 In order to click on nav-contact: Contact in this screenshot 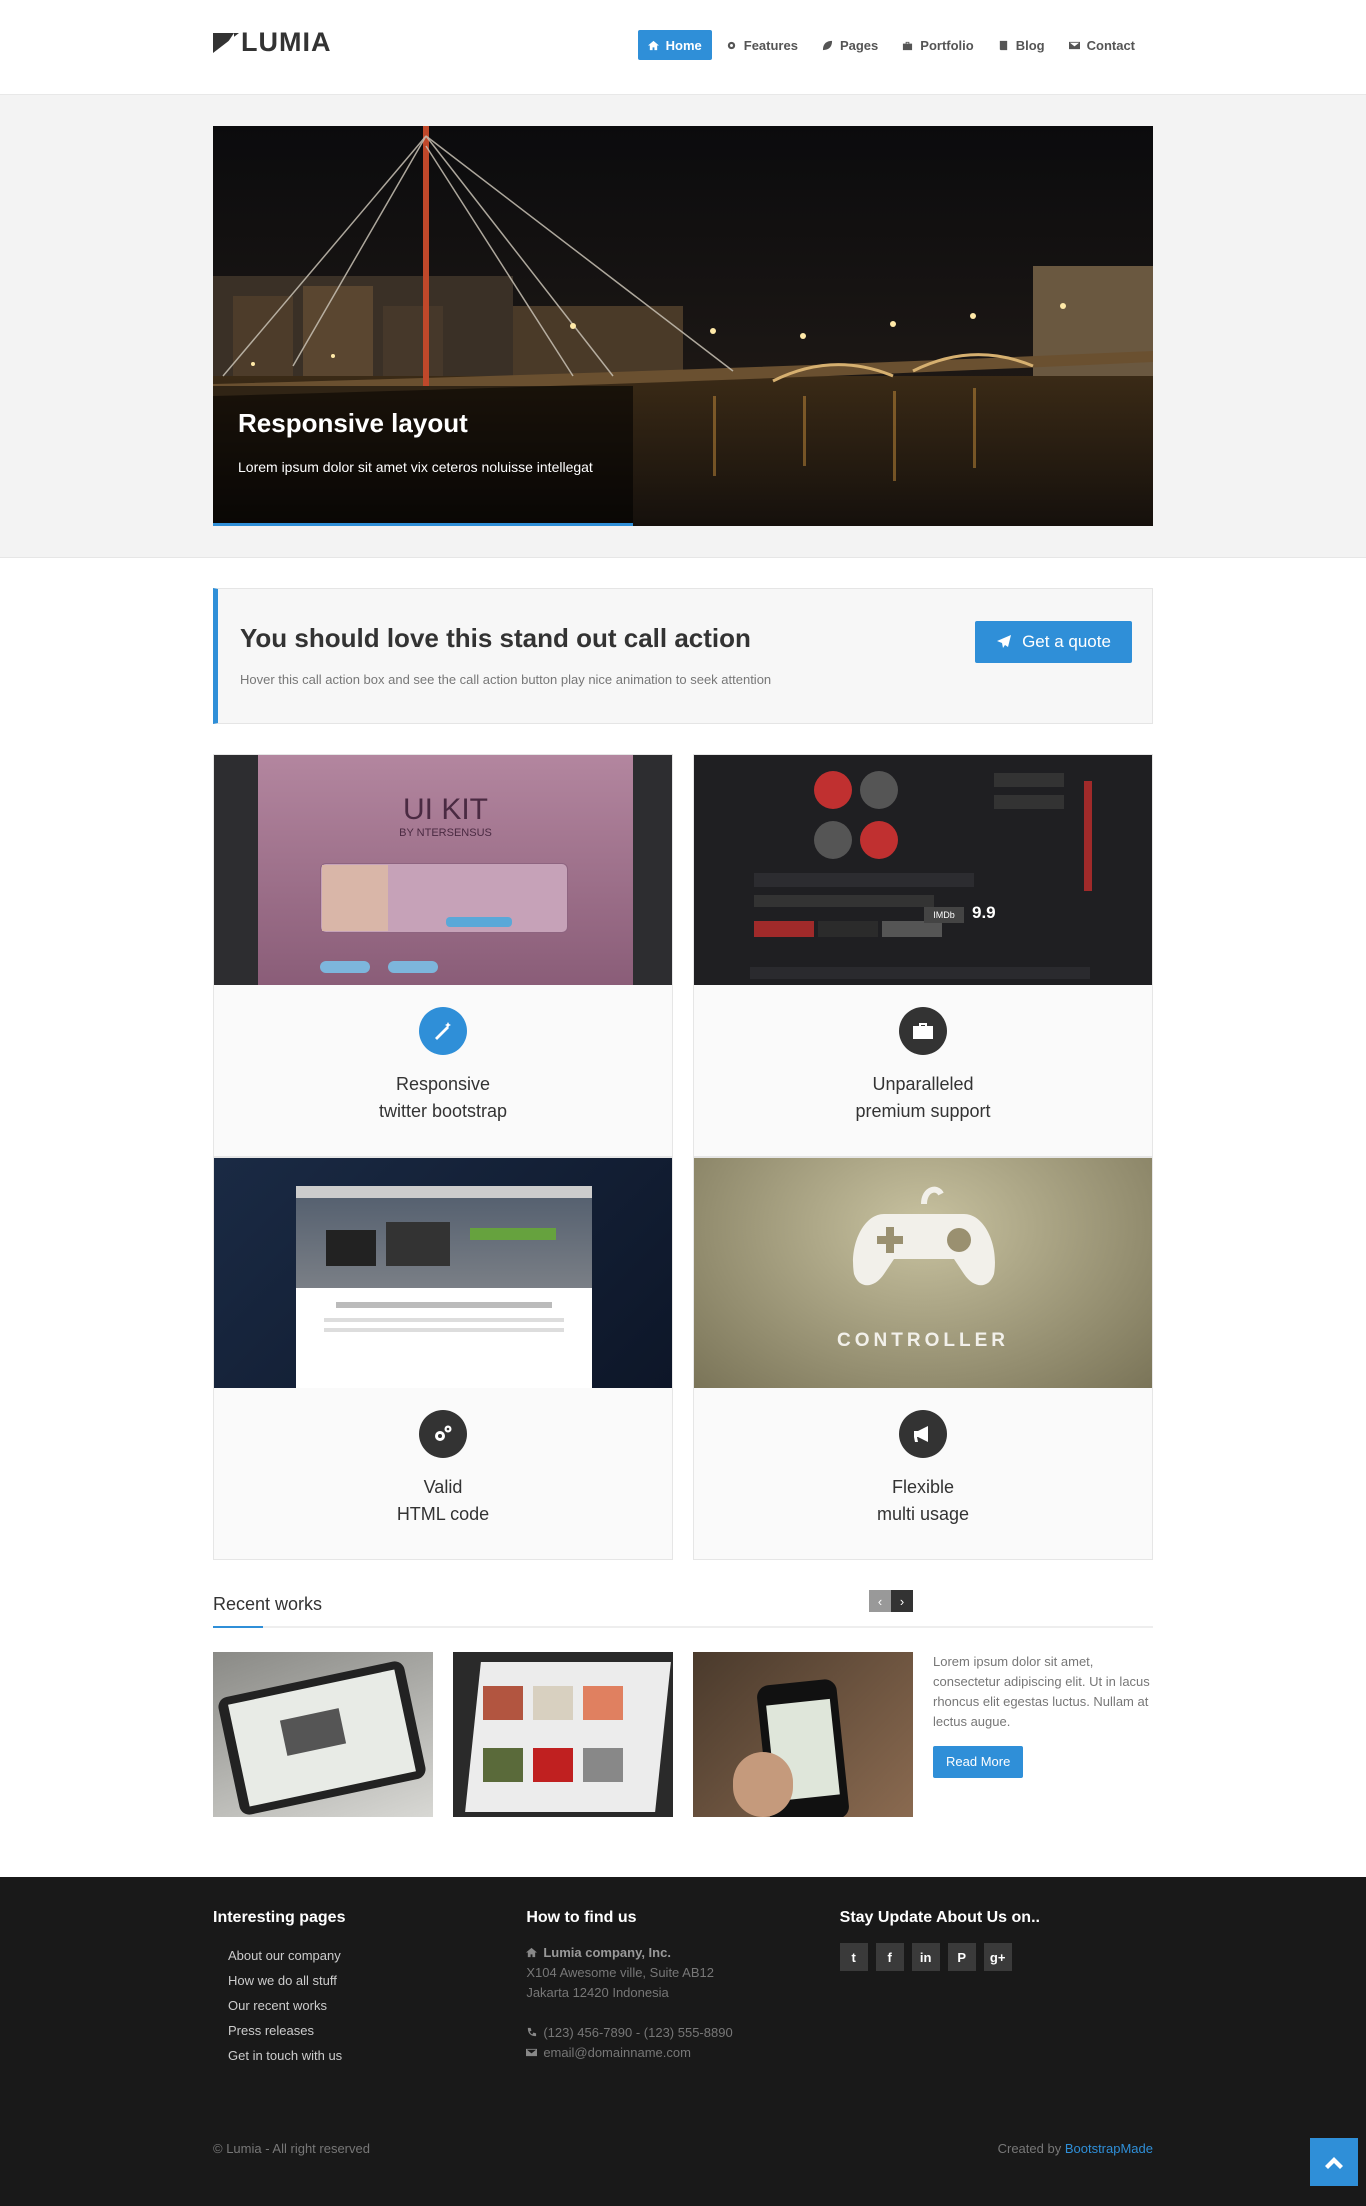, I will do `click(1102, 45)`.